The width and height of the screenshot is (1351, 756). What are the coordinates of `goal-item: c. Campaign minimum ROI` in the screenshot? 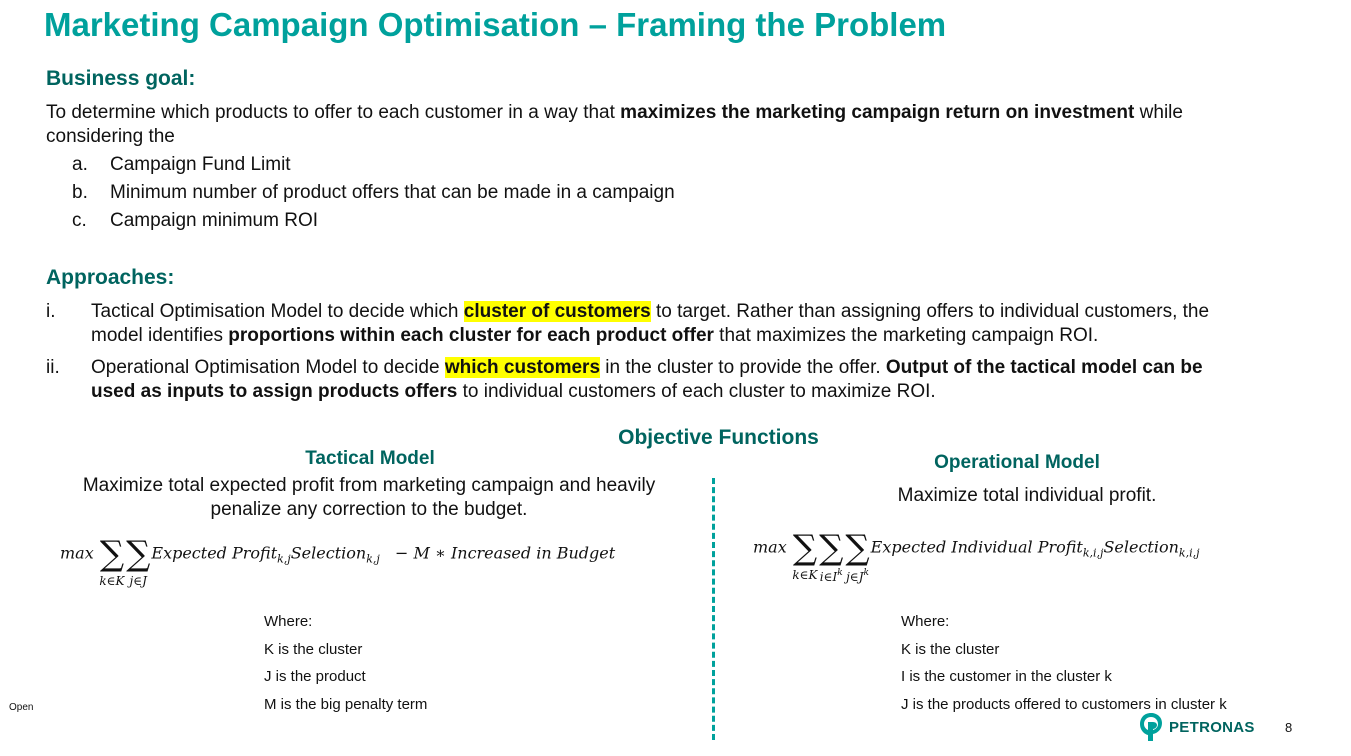 It's located at (195, 221).